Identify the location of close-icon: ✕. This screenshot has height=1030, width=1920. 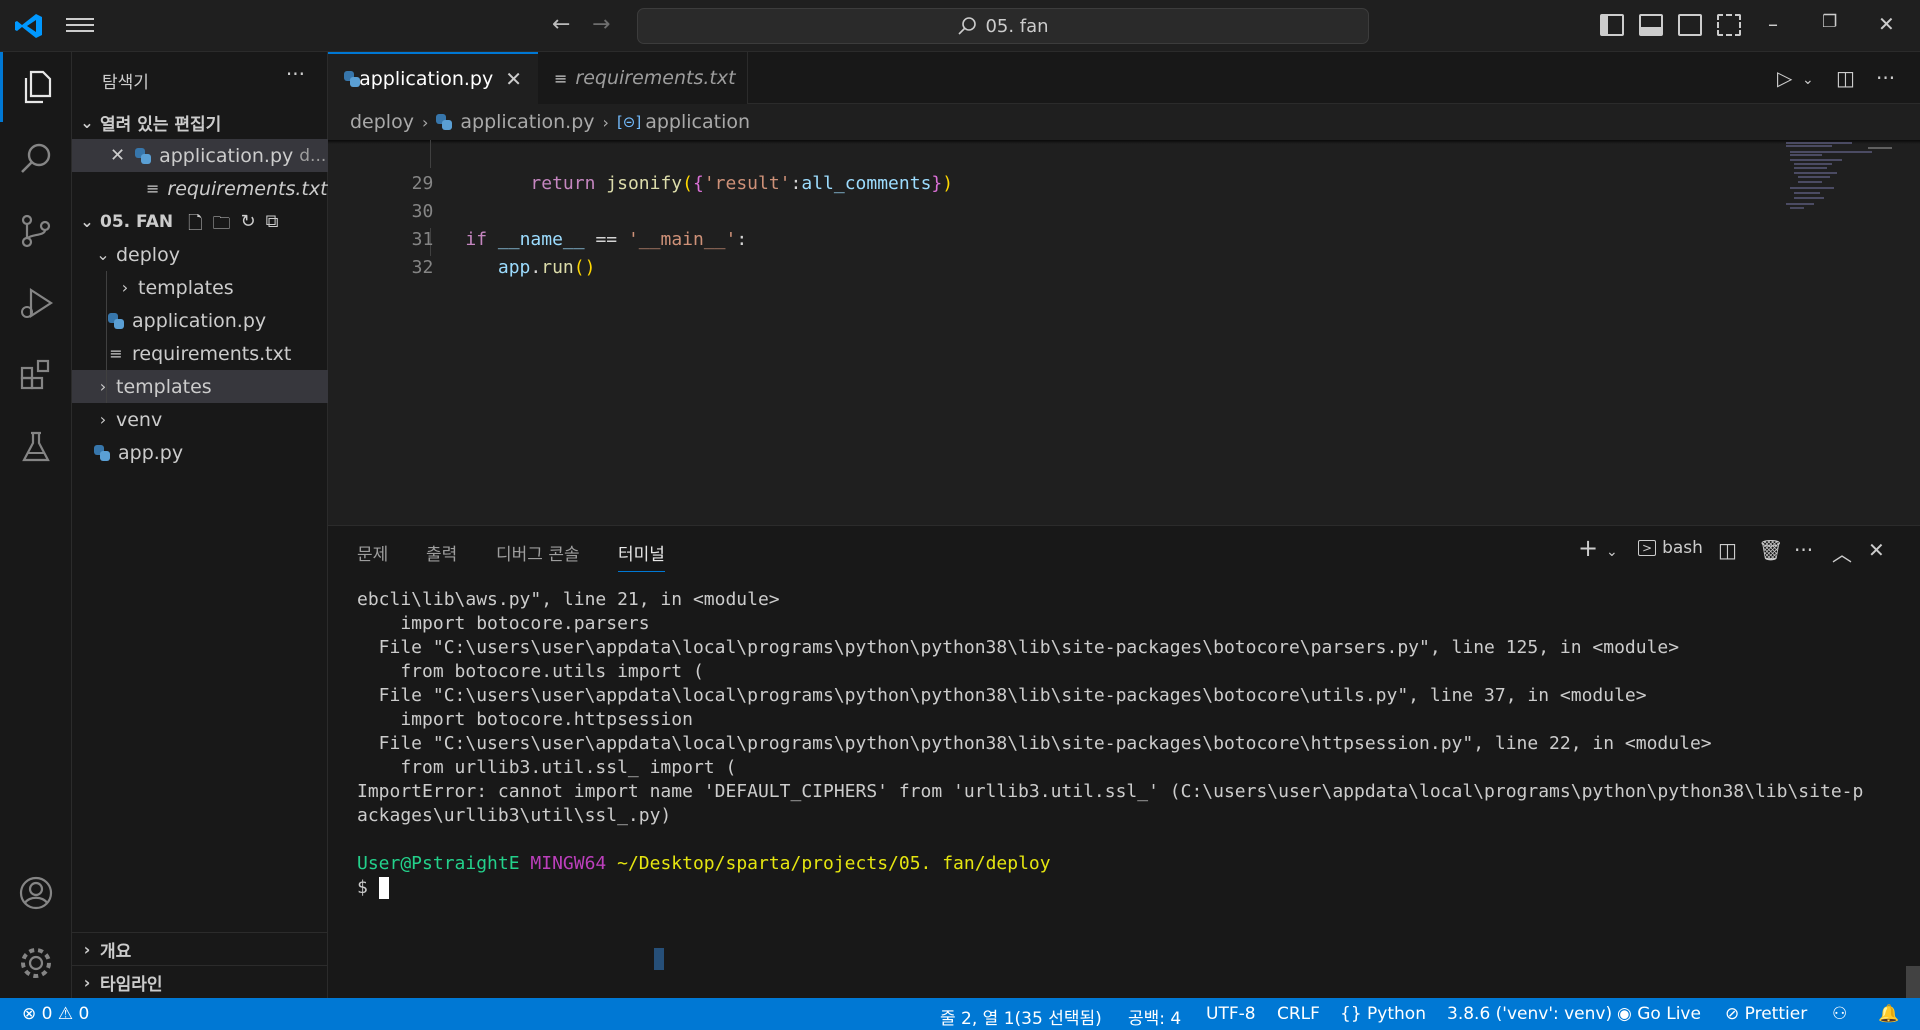
(117, 155).